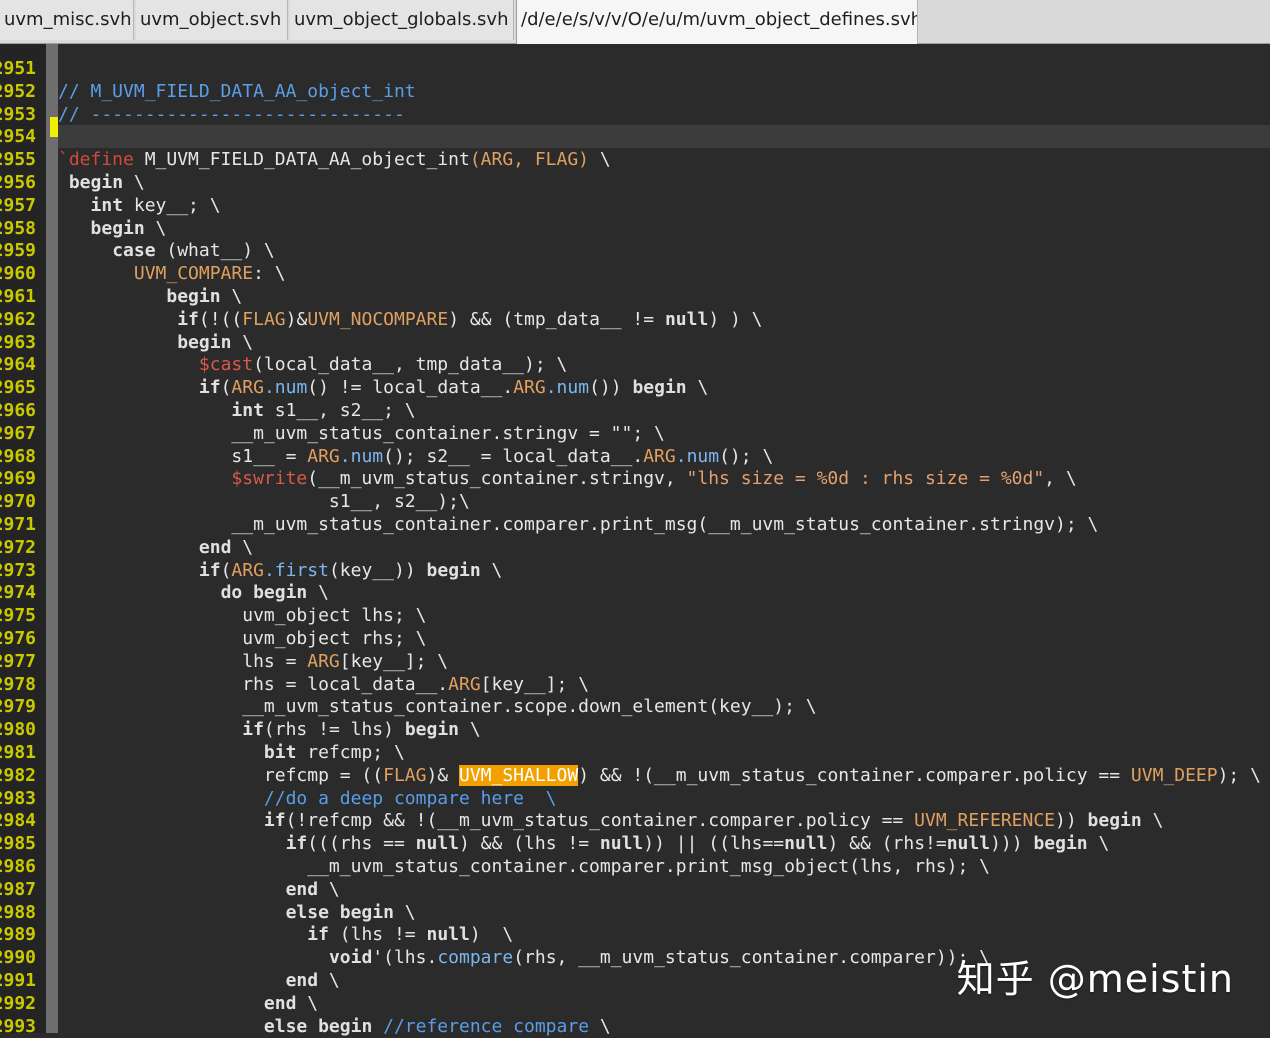 This screenshot has height=1038, width=1270. Describe the element at coordinates (664, 638) in the screenshot. I see `code-line: uvm_object rhs; \` at that location.